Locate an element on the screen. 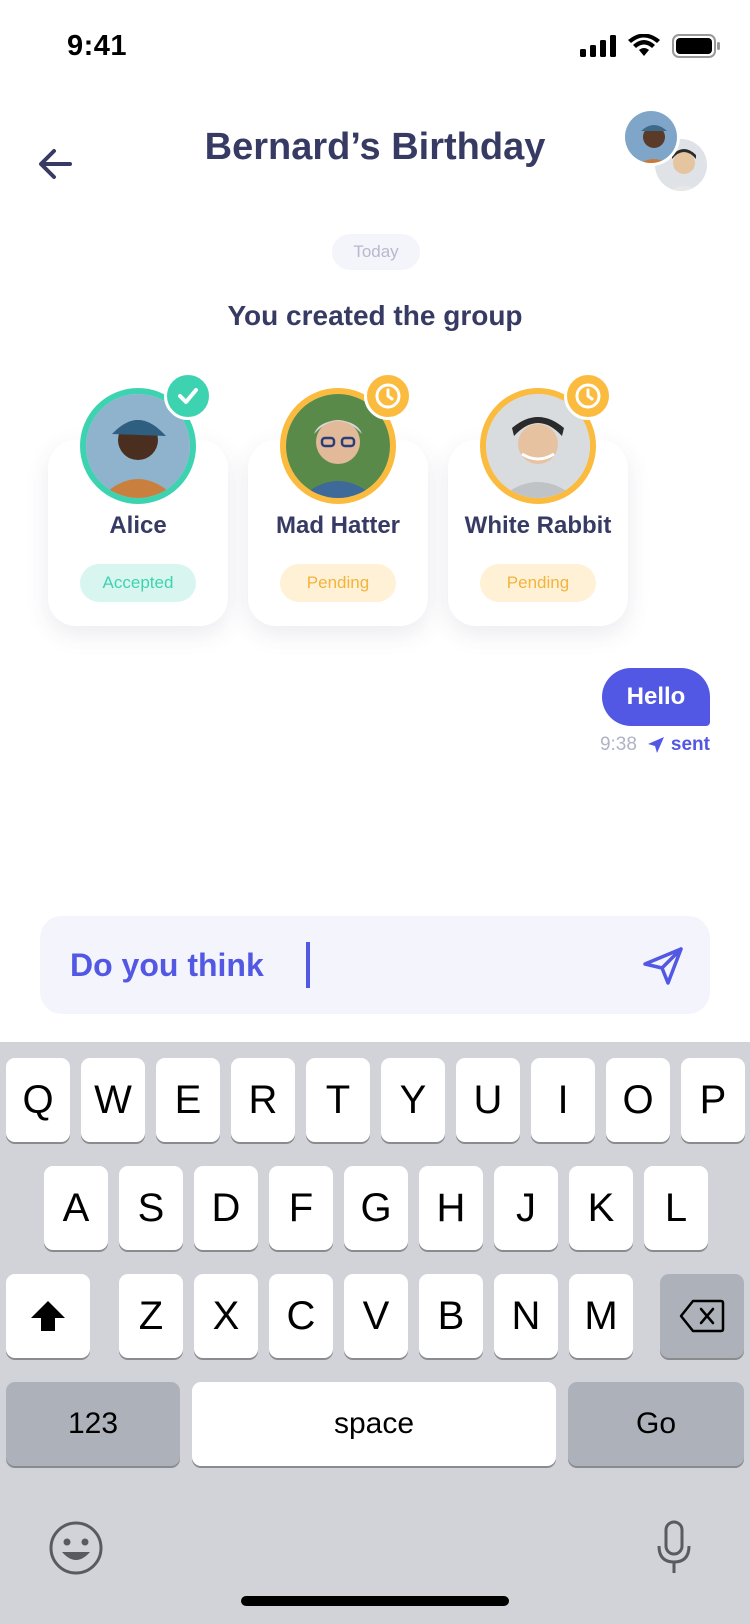 The image size is (750, 1624). message-time: 9:38 is located at coordinates (618, 744).